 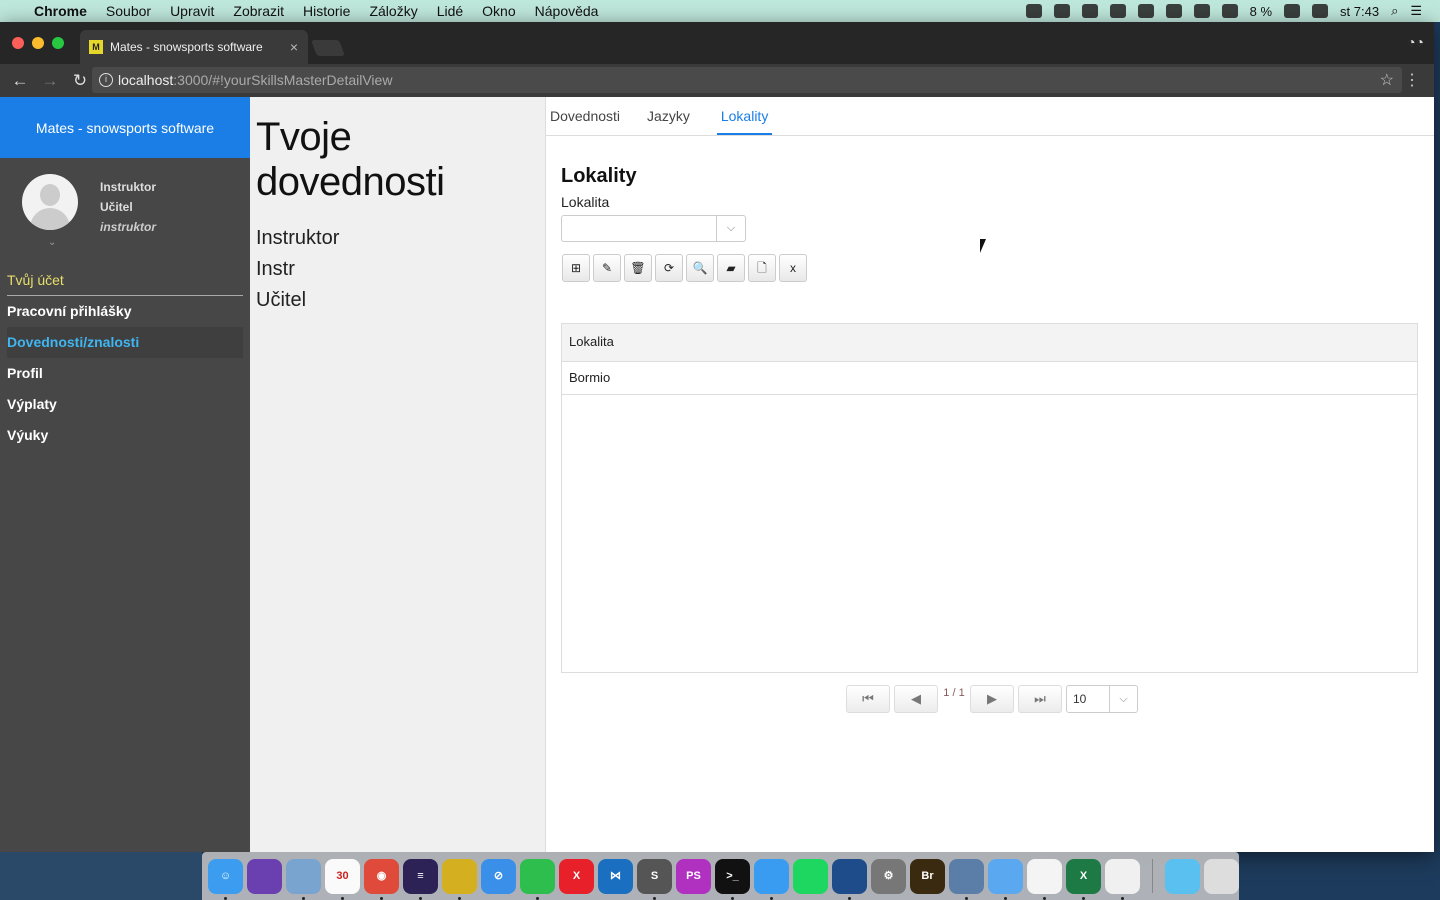 I want to click on sidebar-item: Pracovní přihlášky, so click(x=125, y=311).